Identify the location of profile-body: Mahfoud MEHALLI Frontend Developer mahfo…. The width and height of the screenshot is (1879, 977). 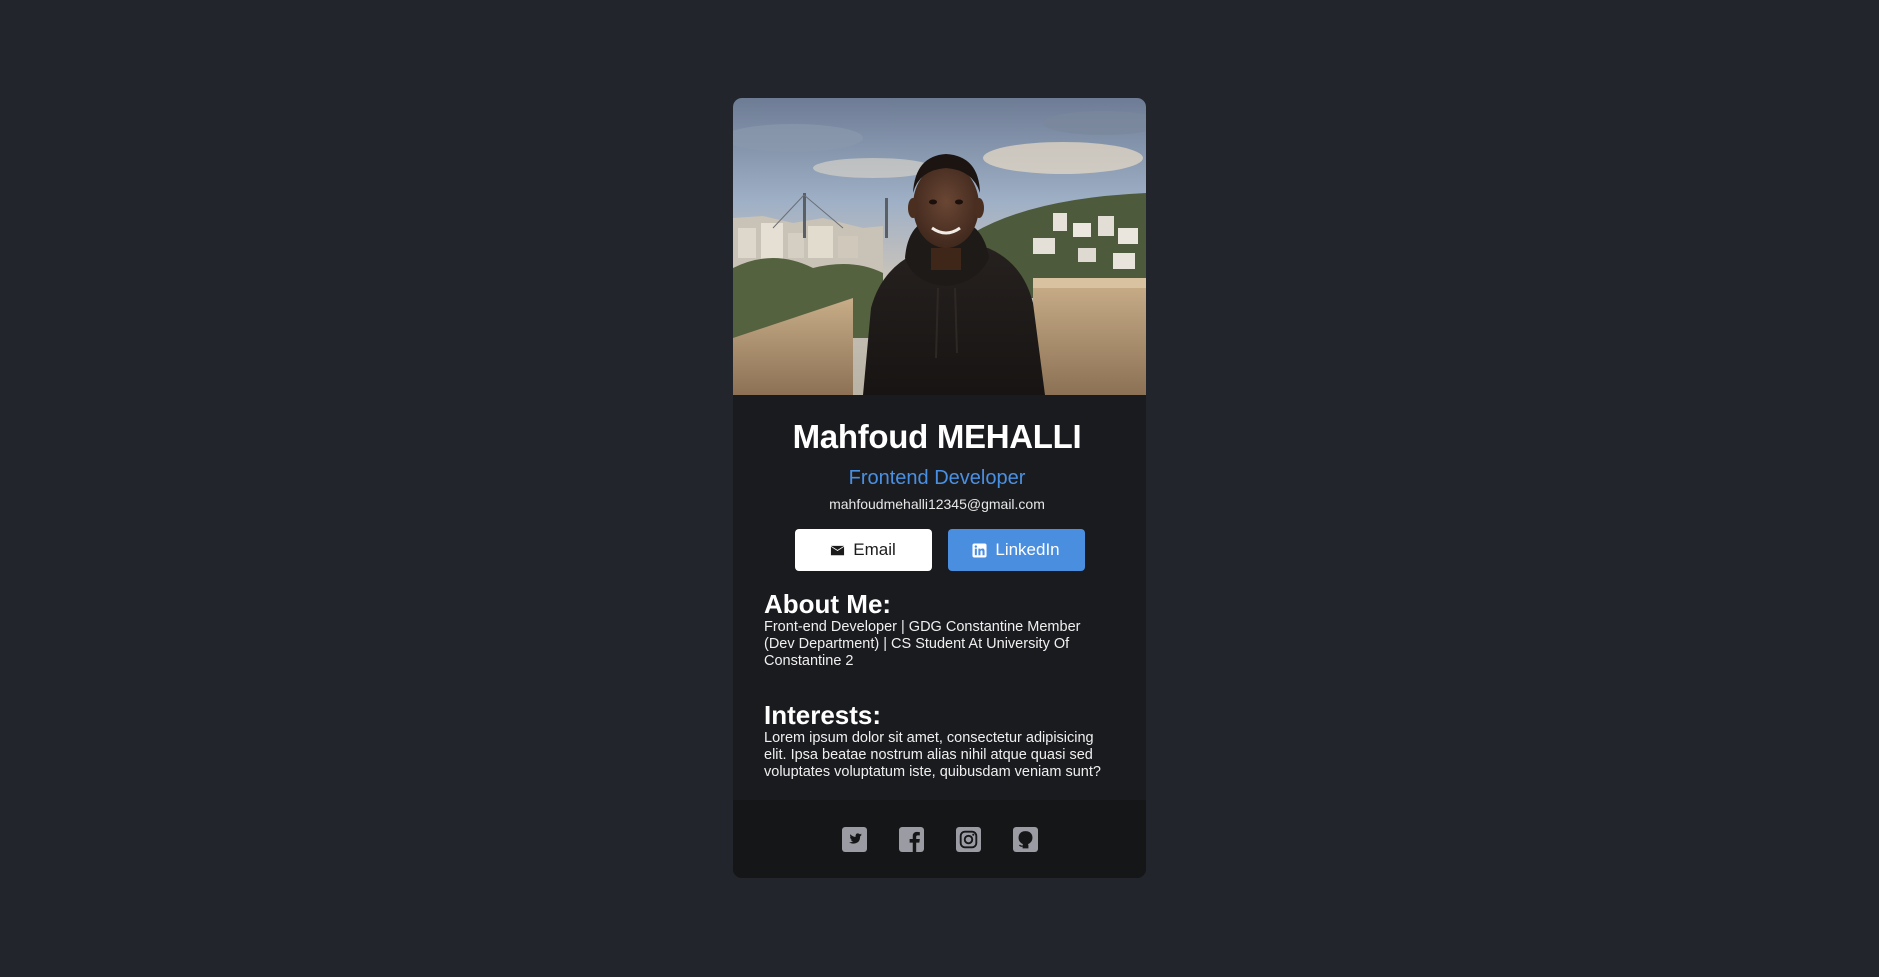
(939, 599).